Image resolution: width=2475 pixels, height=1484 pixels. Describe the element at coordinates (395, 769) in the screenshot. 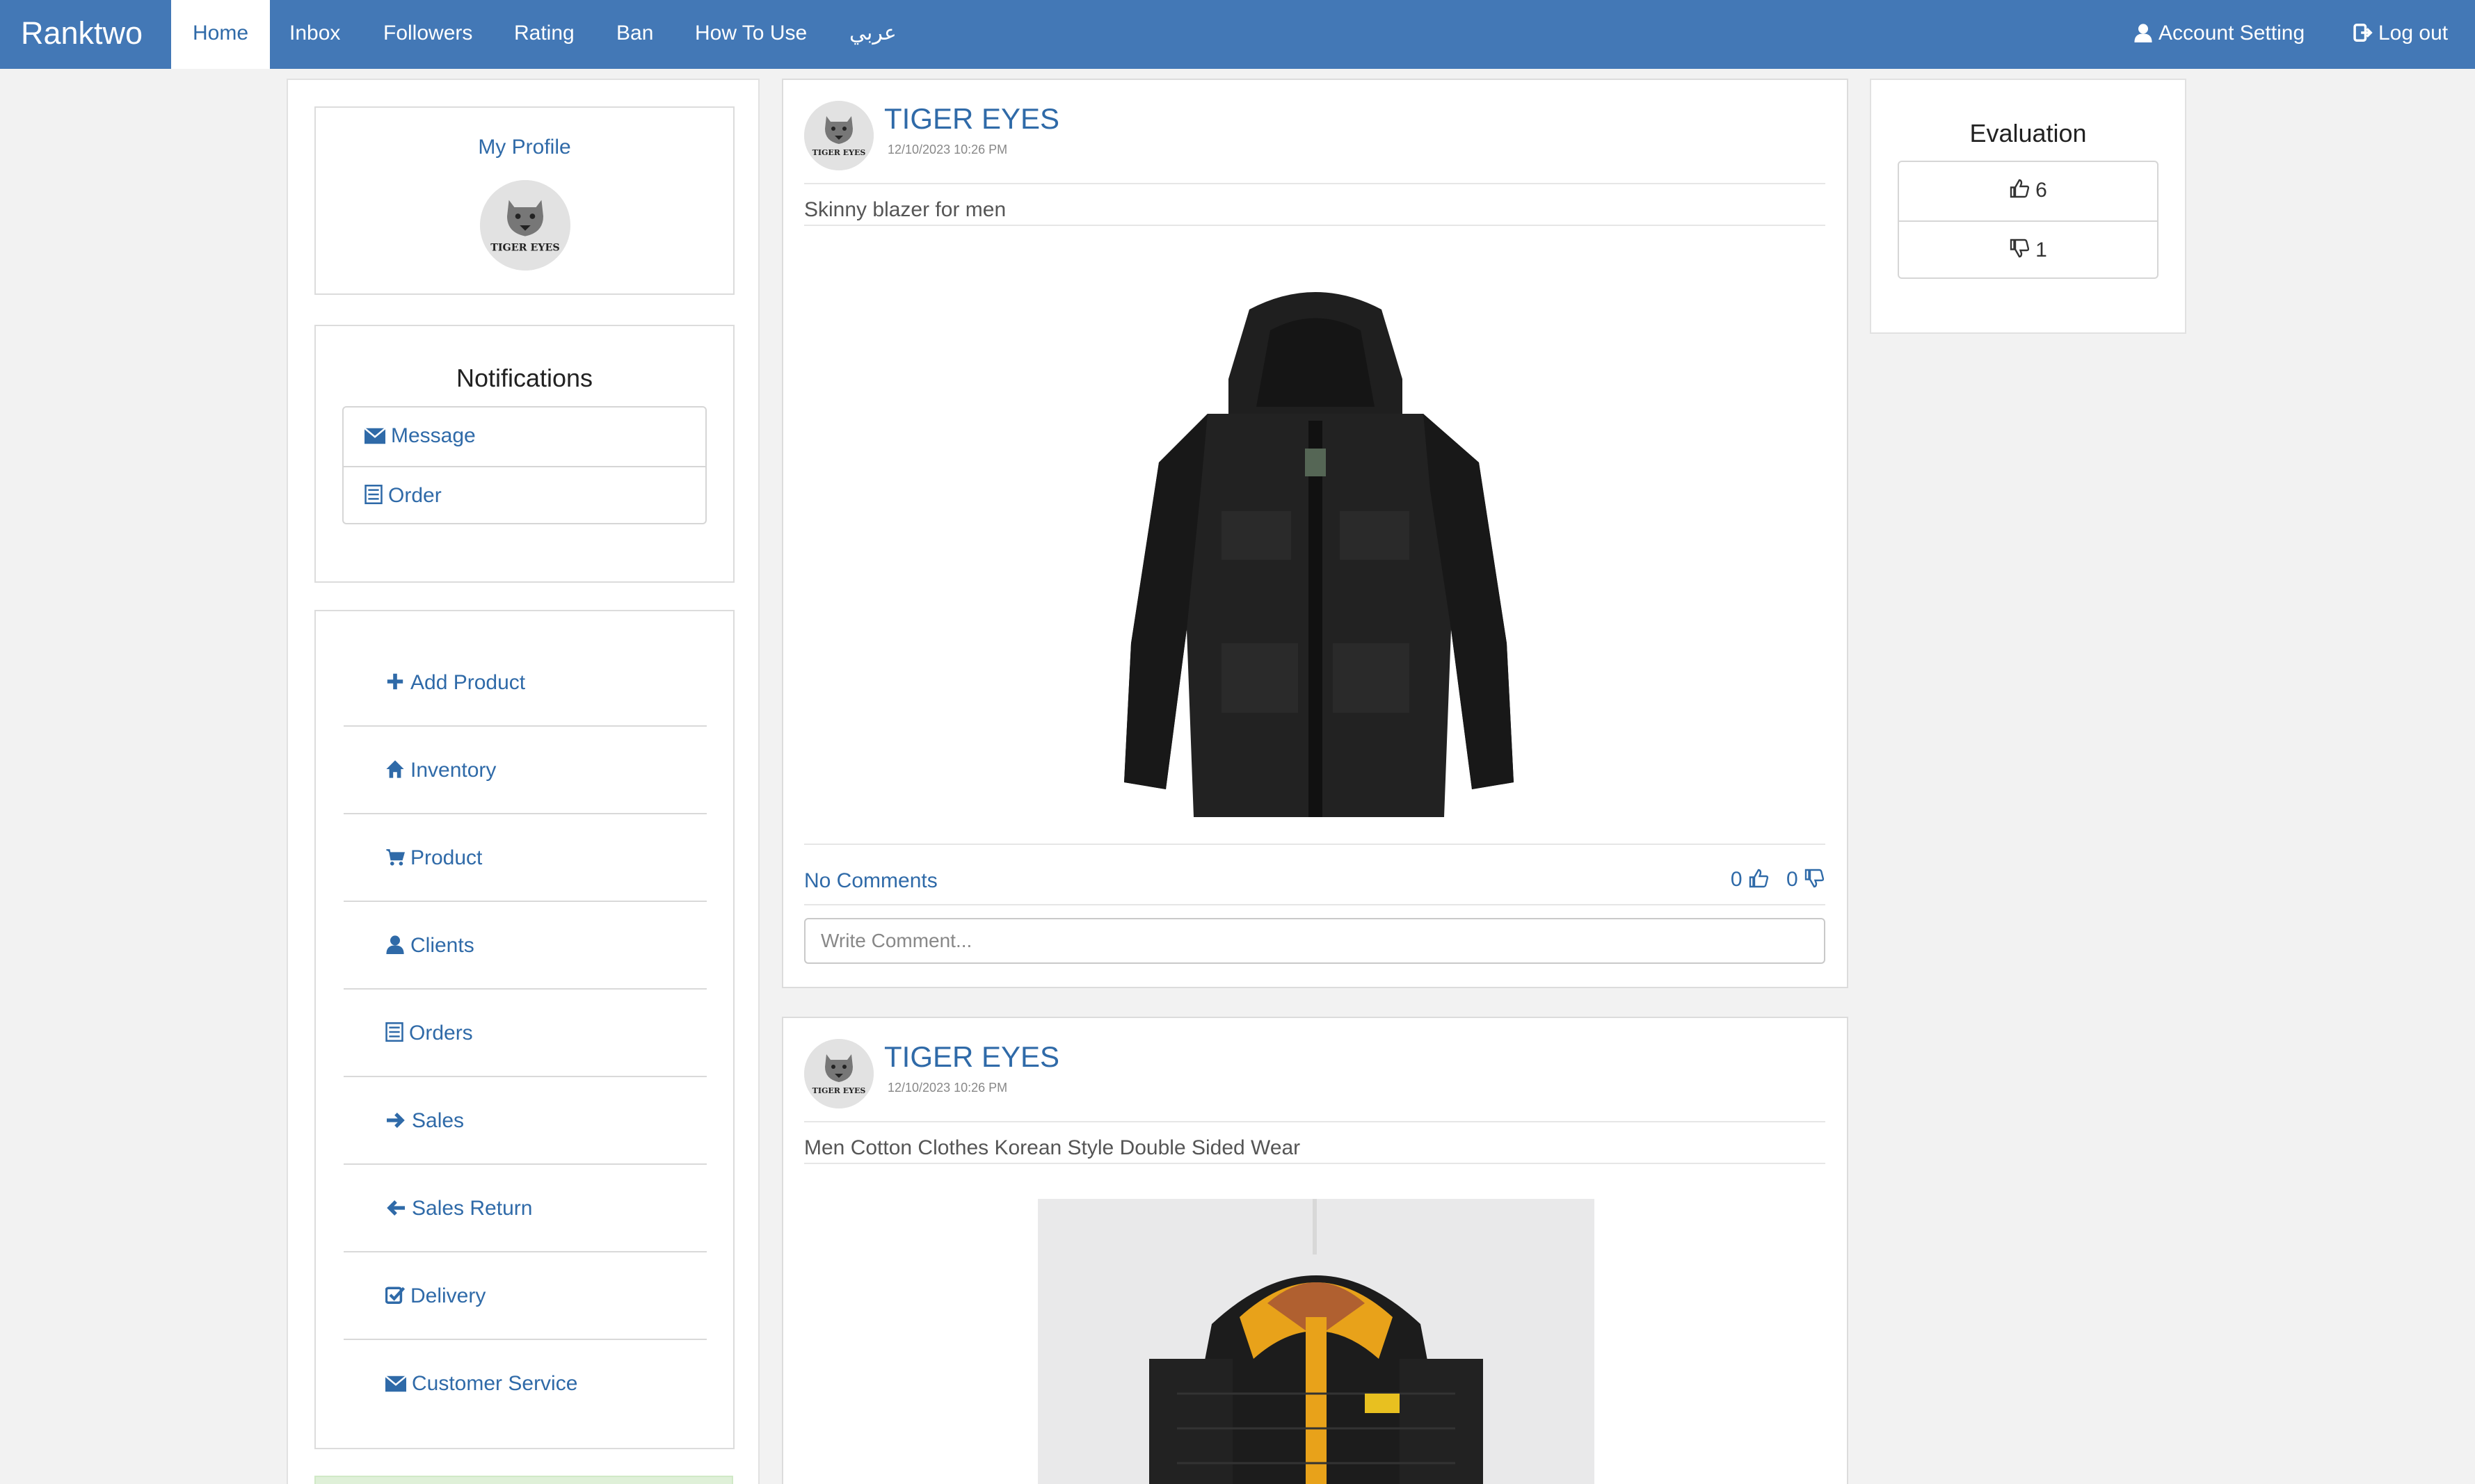

I see `home-icon` at that location.